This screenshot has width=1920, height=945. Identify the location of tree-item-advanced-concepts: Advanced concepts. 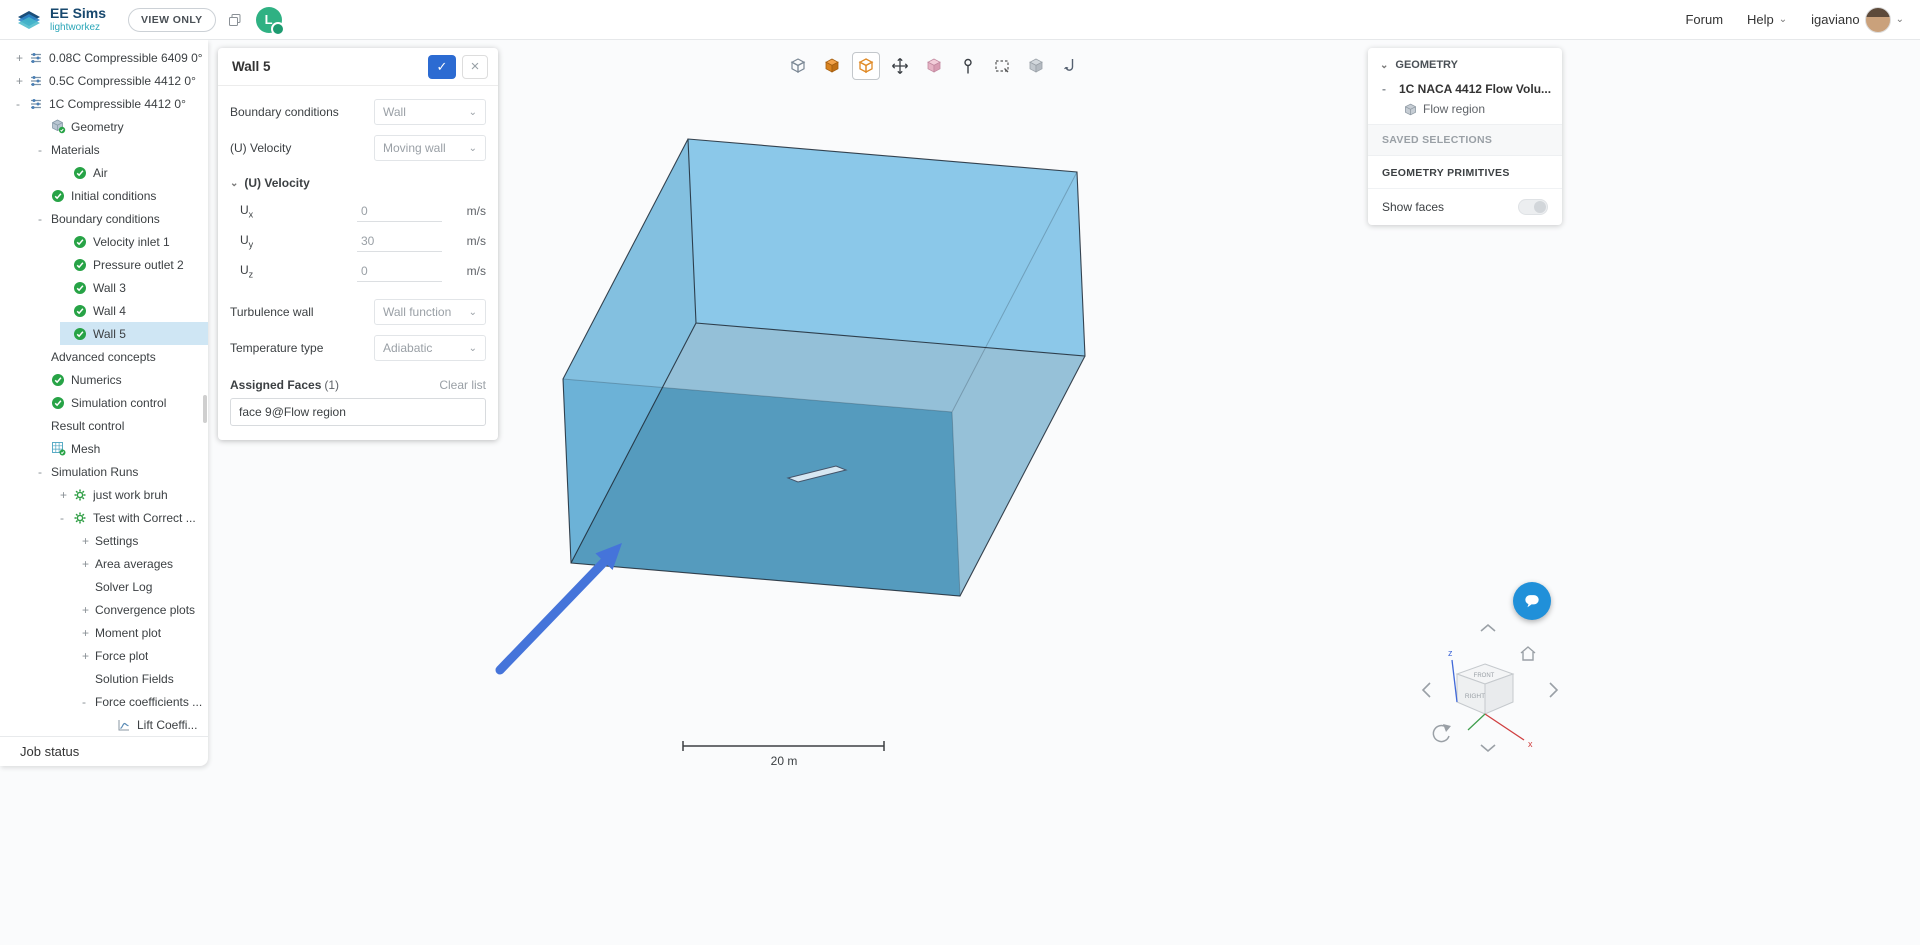
(104, 356).